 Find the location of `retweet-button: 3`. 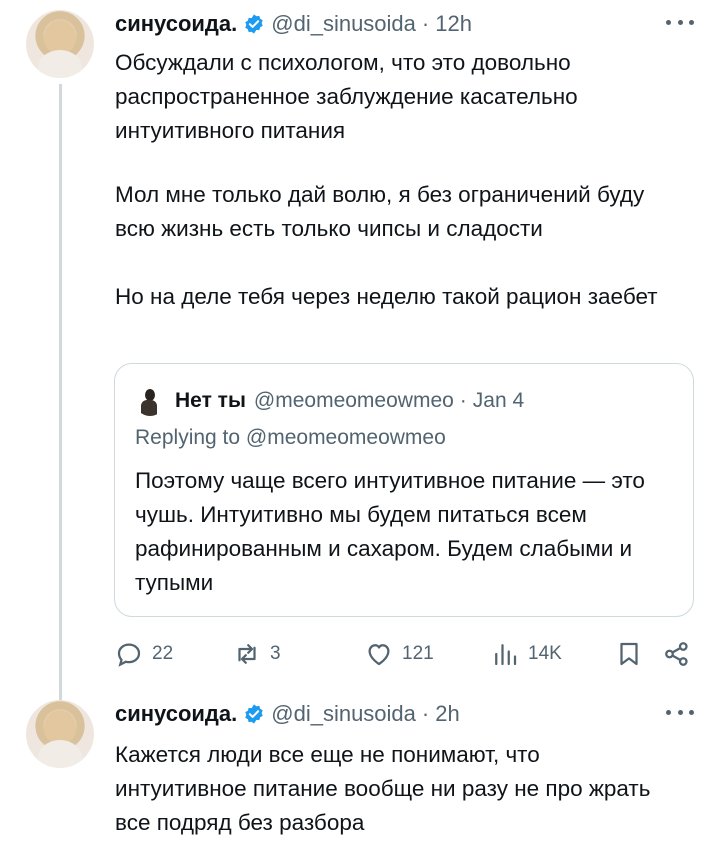

retweet-button: 3 is located at coordinates (256, 654).